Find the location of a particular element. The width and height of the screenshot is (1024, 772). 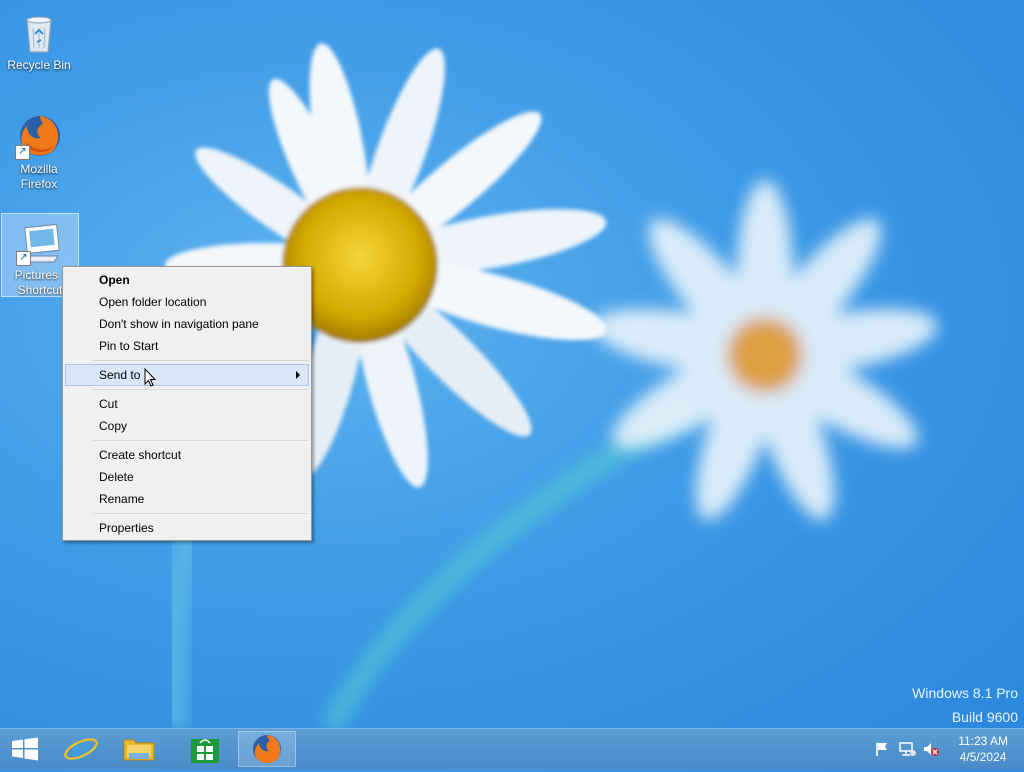

store-icon is located at coordinates (205, 751).